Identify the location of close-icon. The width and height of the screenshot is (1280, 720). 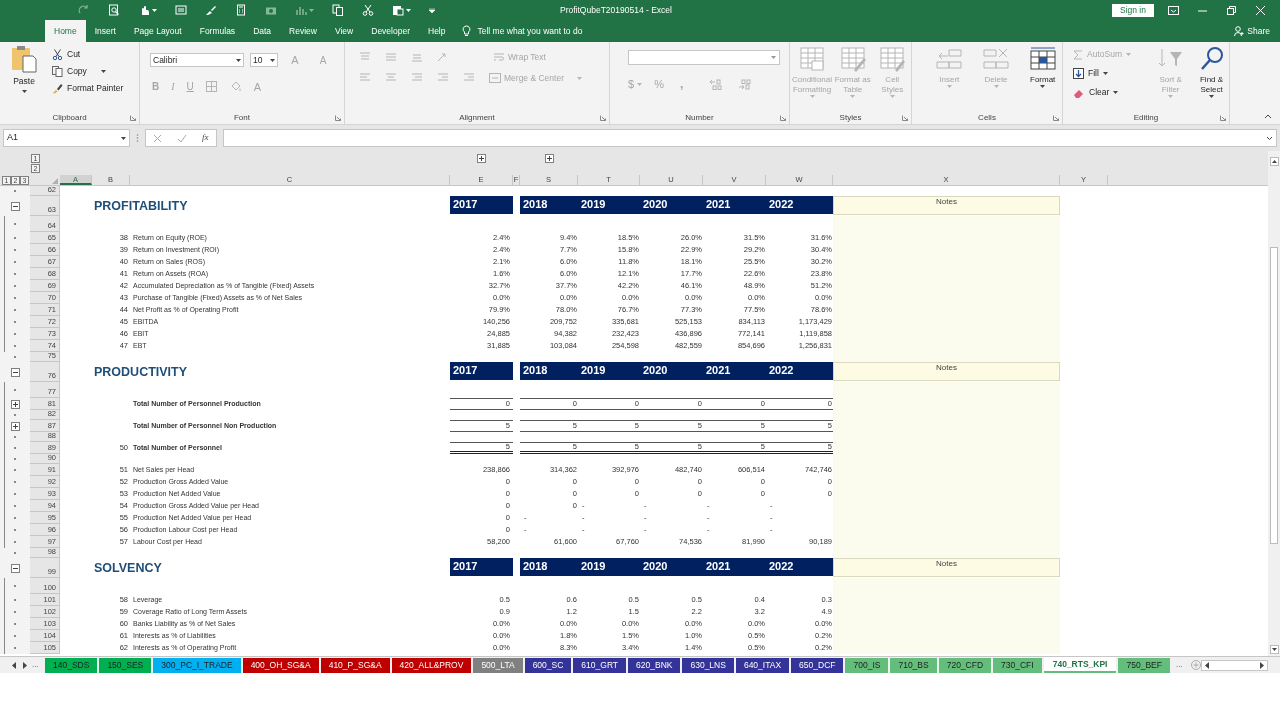
(1260, 10).